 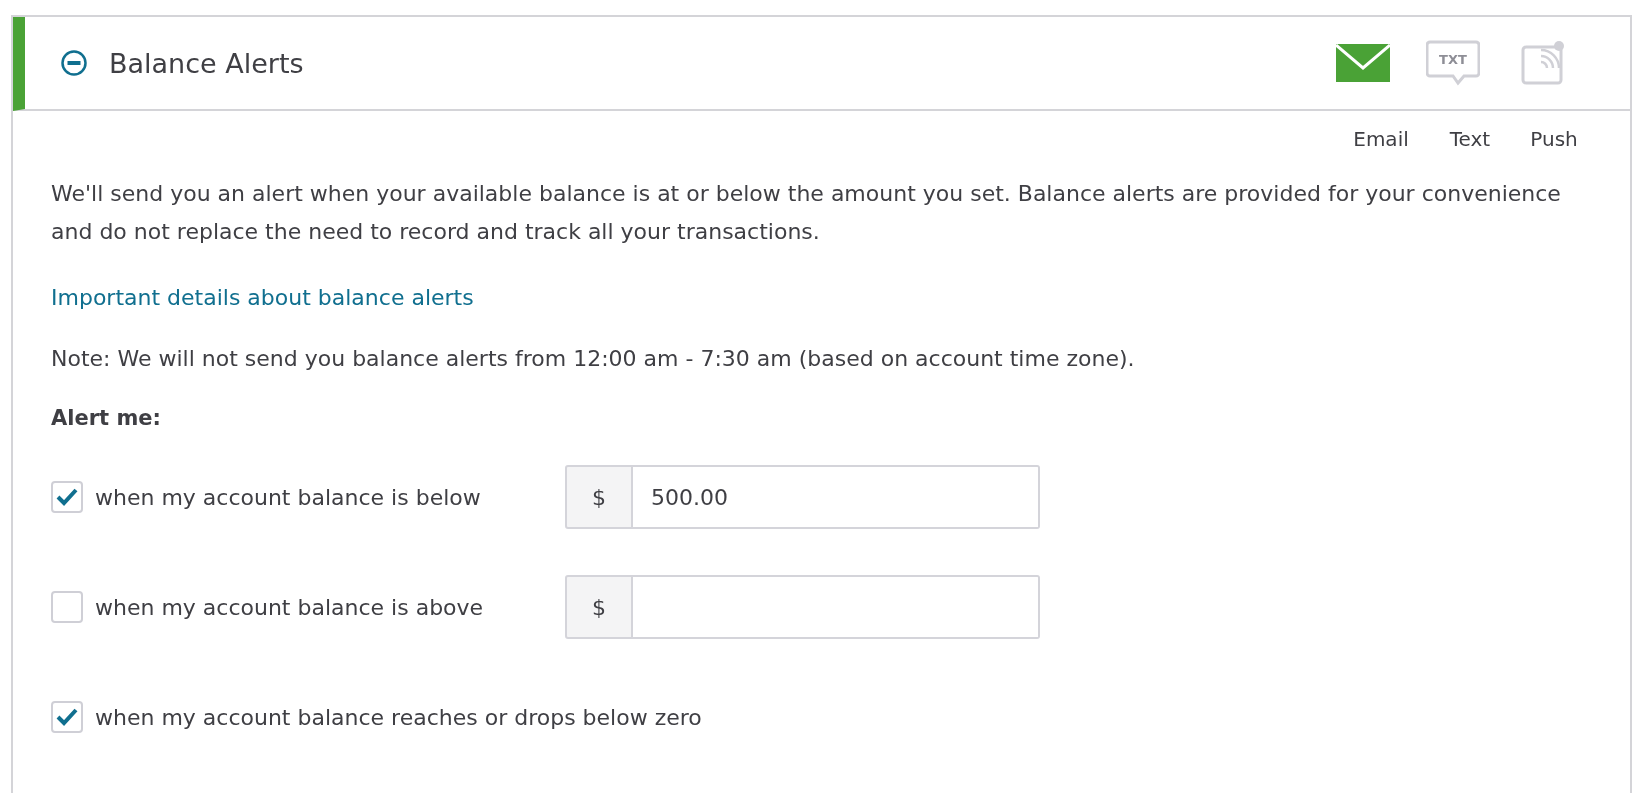 I want to click on alert-heading: Alert me:, so click(x=106, y=418).